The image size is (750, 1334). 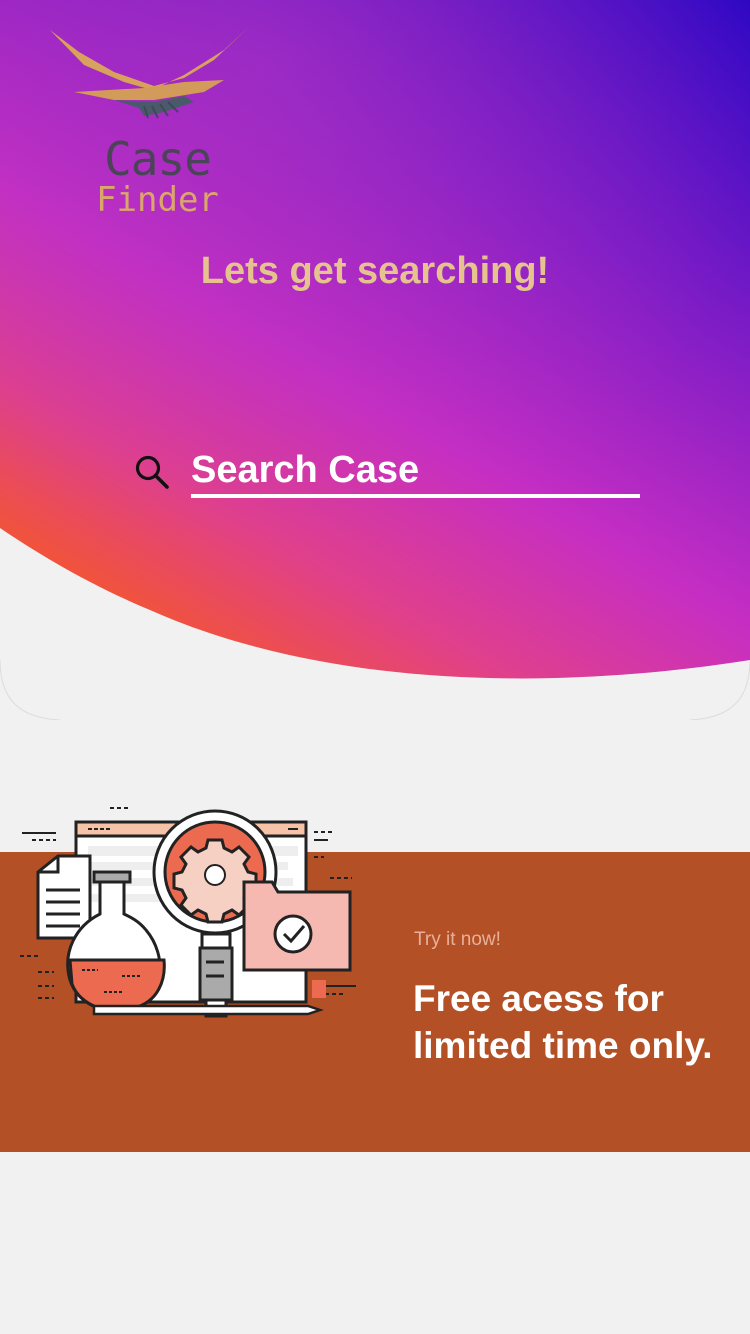 What do you see at coordinates (158, 159) in the screenshot?
I see `logo-word-case: Case` at bounding box center [158, 159].